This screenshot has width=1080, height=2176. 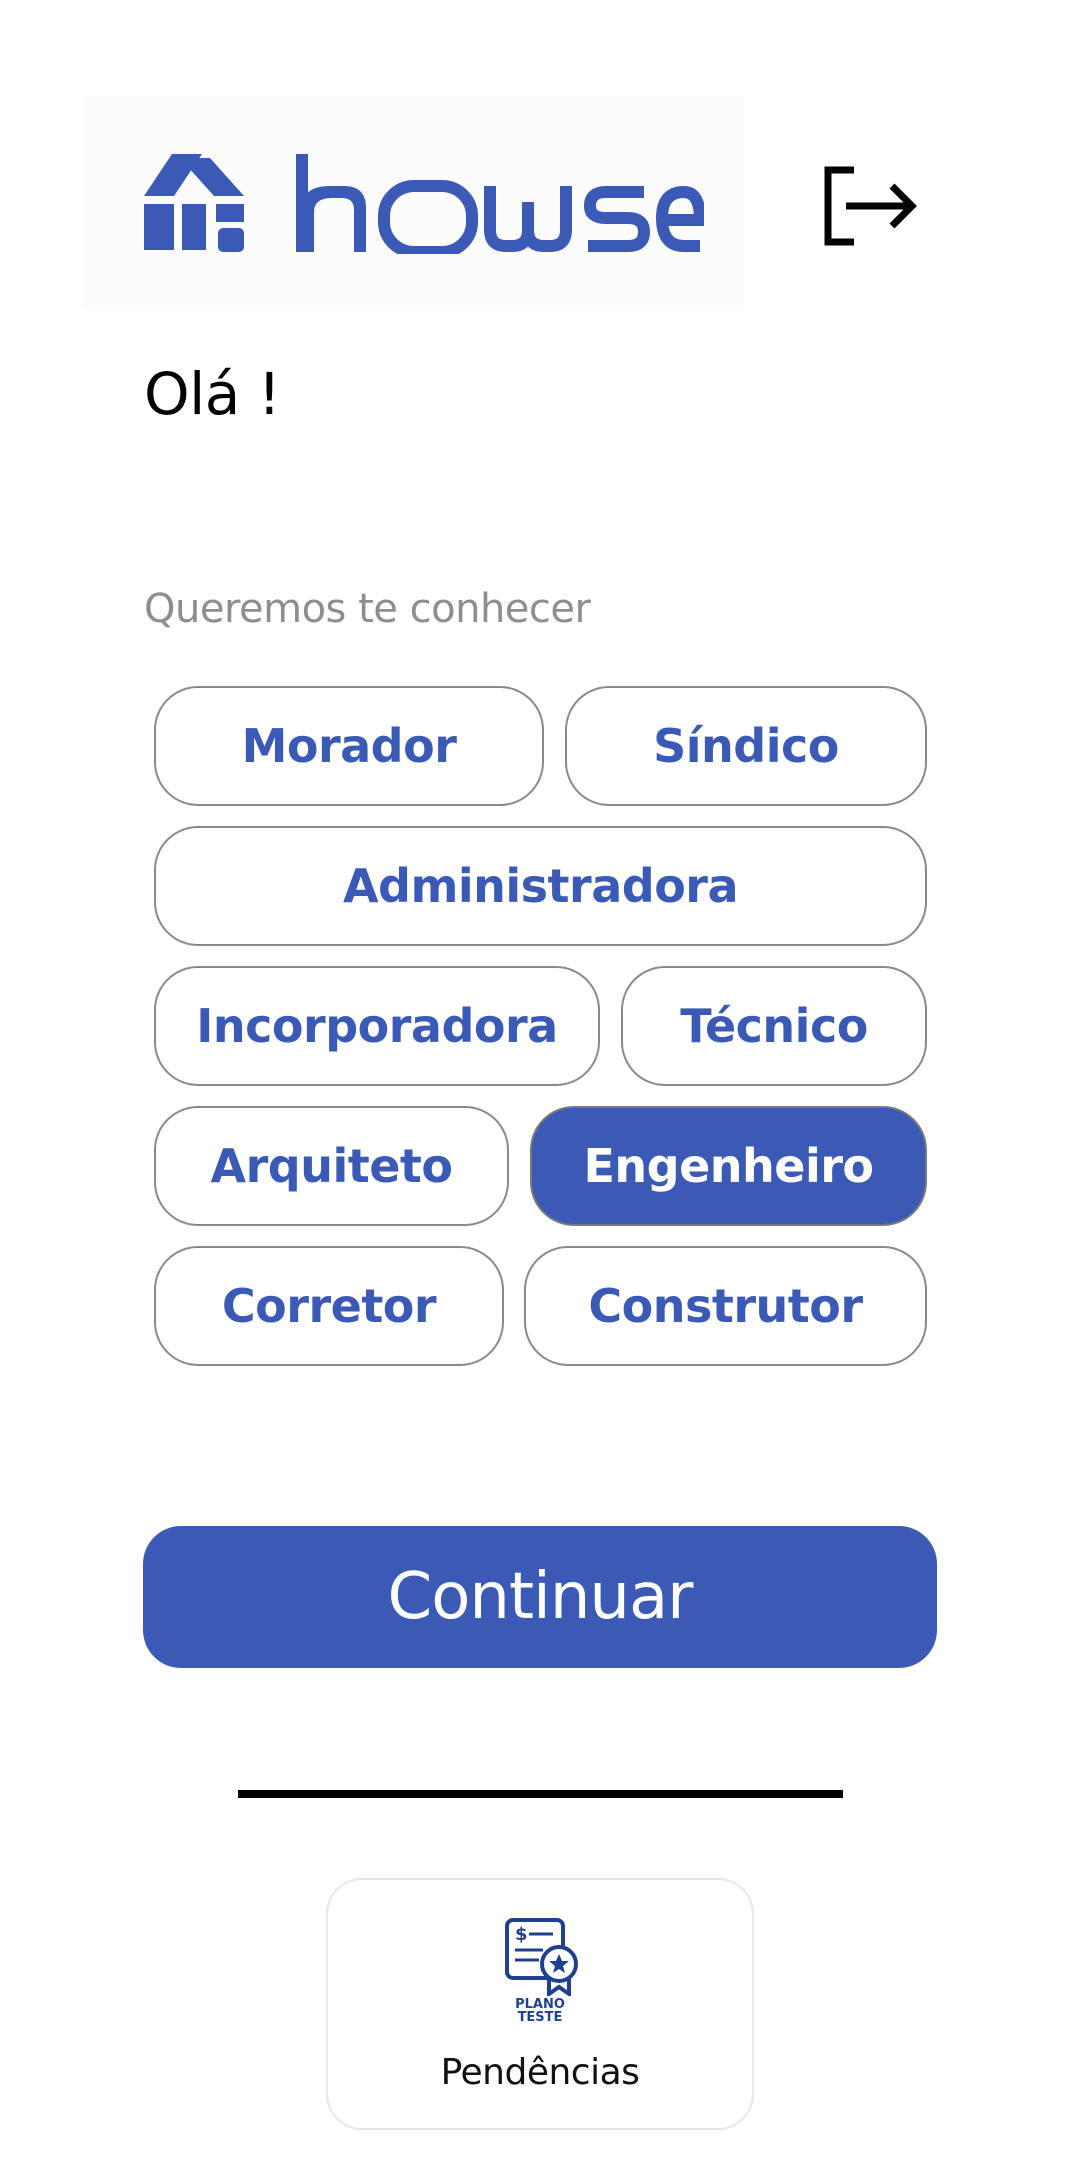 I want to click on divider, so click(x=540, y=1794).